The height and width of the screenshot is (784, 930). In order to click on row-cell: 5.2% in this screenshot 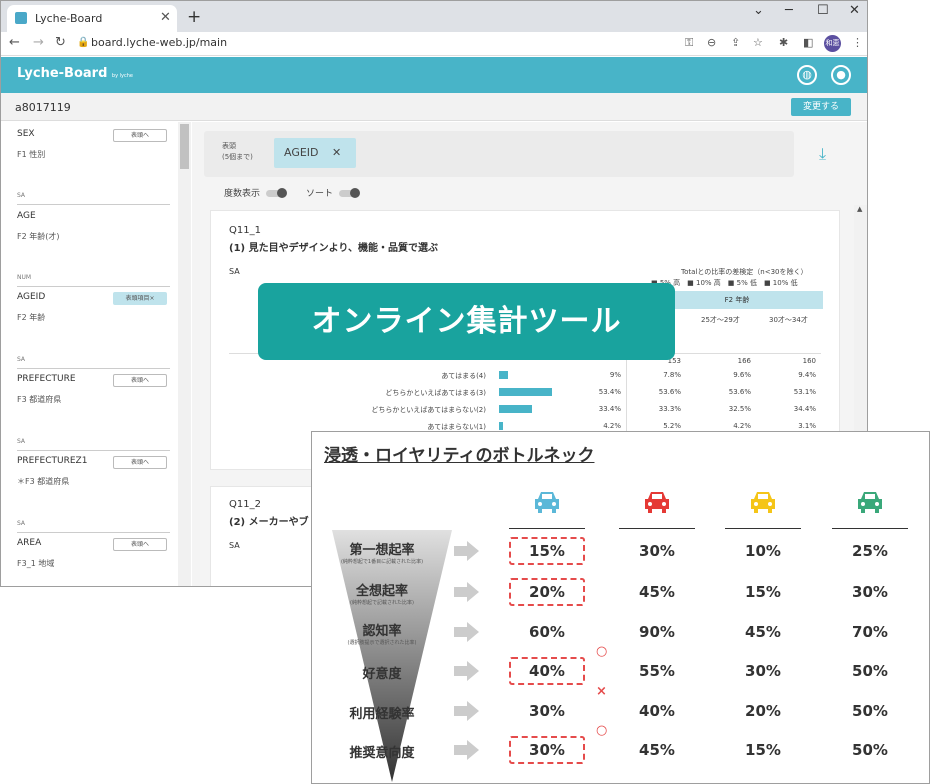, I will do `click(672, 426)`.